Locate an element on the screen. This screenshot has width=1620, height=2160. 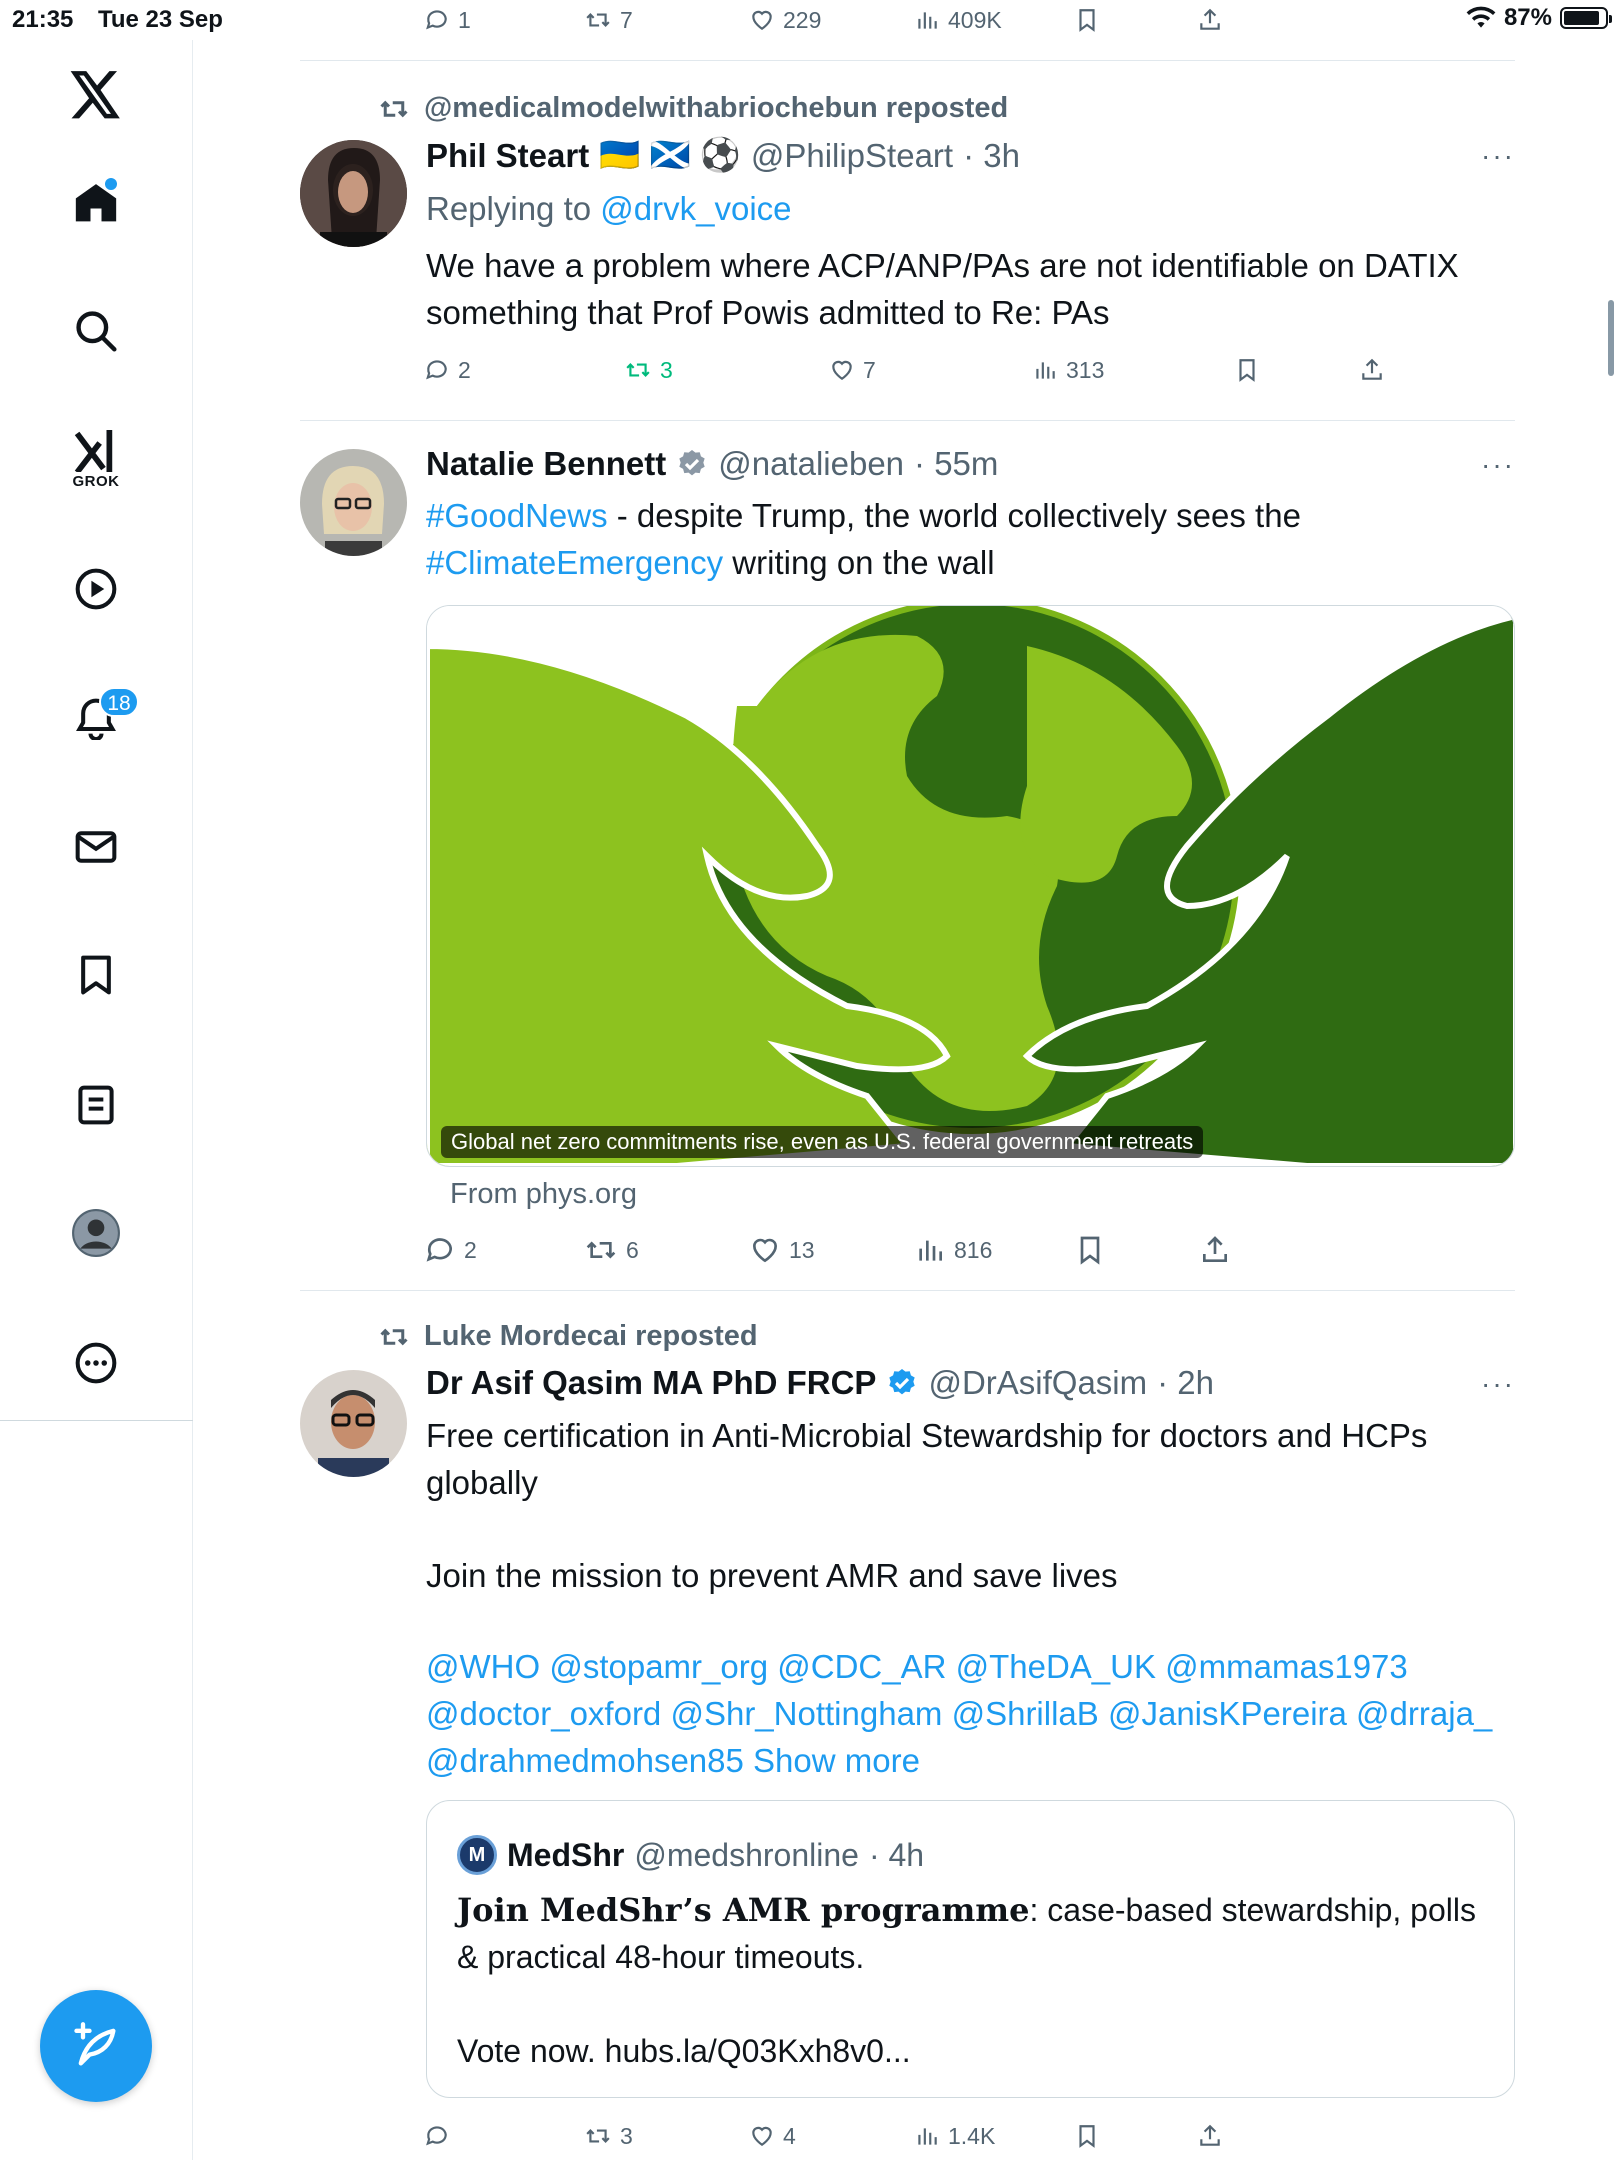
mentions-line: @drahmedmohsen85 is located at coordinates (585, 1760).